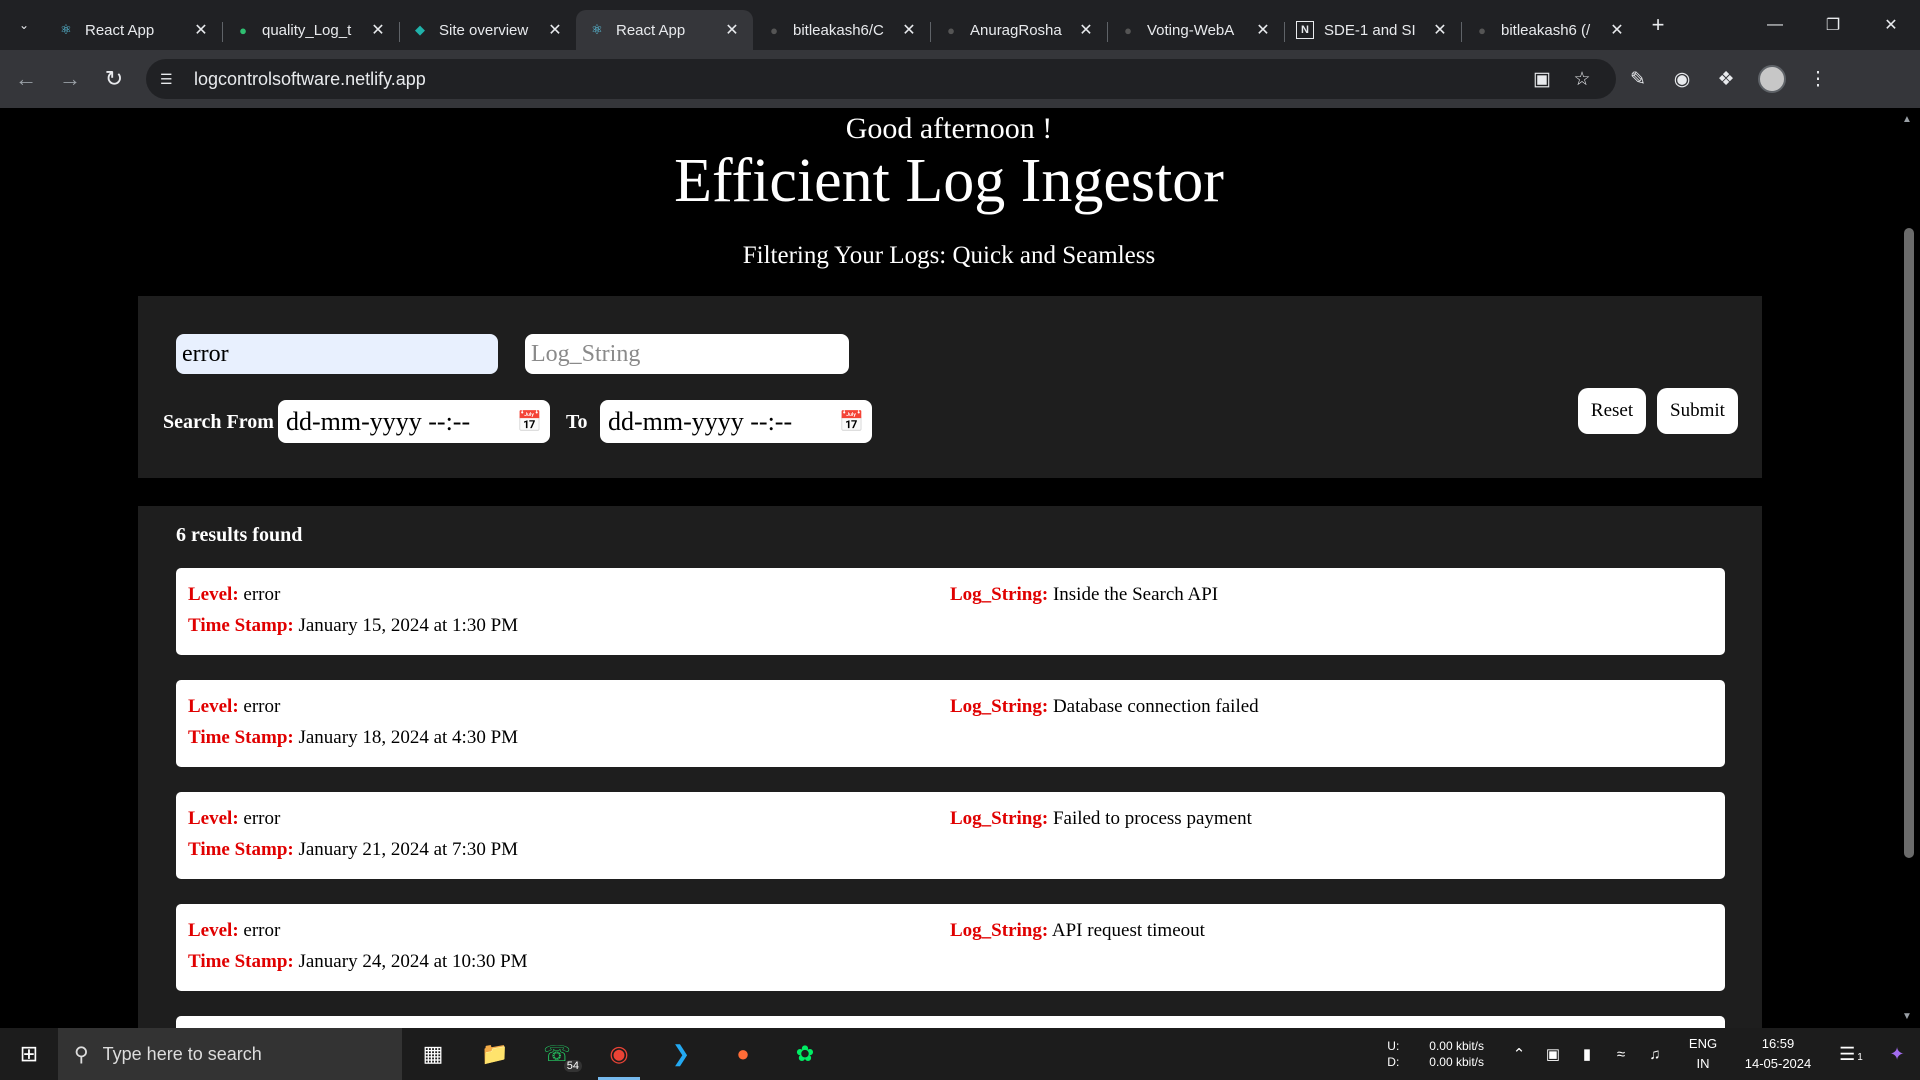  What do you see at coordinates (1907, 119) in the screenshot?
I see `scroll-up-arrow-icon: ▲` at bounding box center [1907, 119].